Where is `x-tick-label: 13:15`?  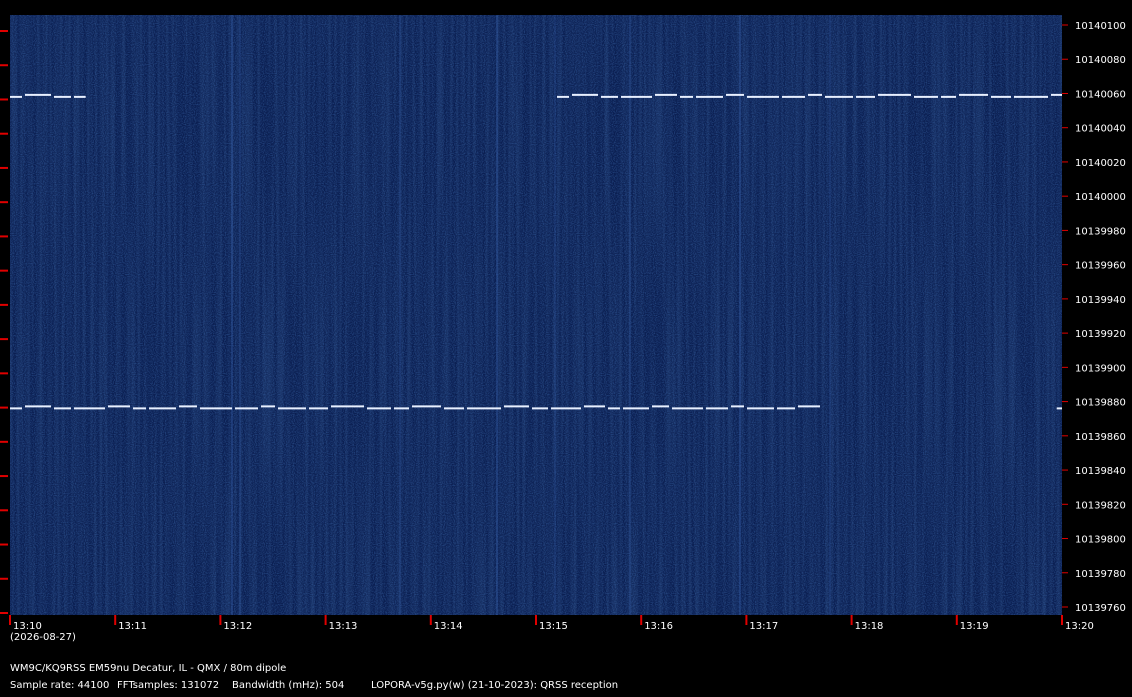
x-tick-label: 13:15 is located at coordinates (553, 626).